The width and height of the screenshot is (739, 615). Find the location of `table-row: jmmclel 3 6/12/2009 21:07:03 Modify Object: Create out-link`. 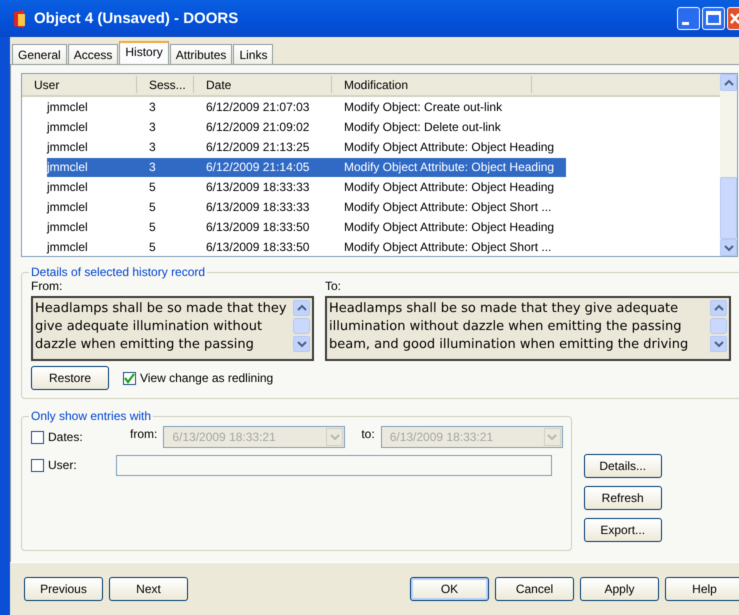

table-row: jmmclel 3 6/12/2009 21:07:03 Modify Object: Create out-link is located at coordinates (306, 107).